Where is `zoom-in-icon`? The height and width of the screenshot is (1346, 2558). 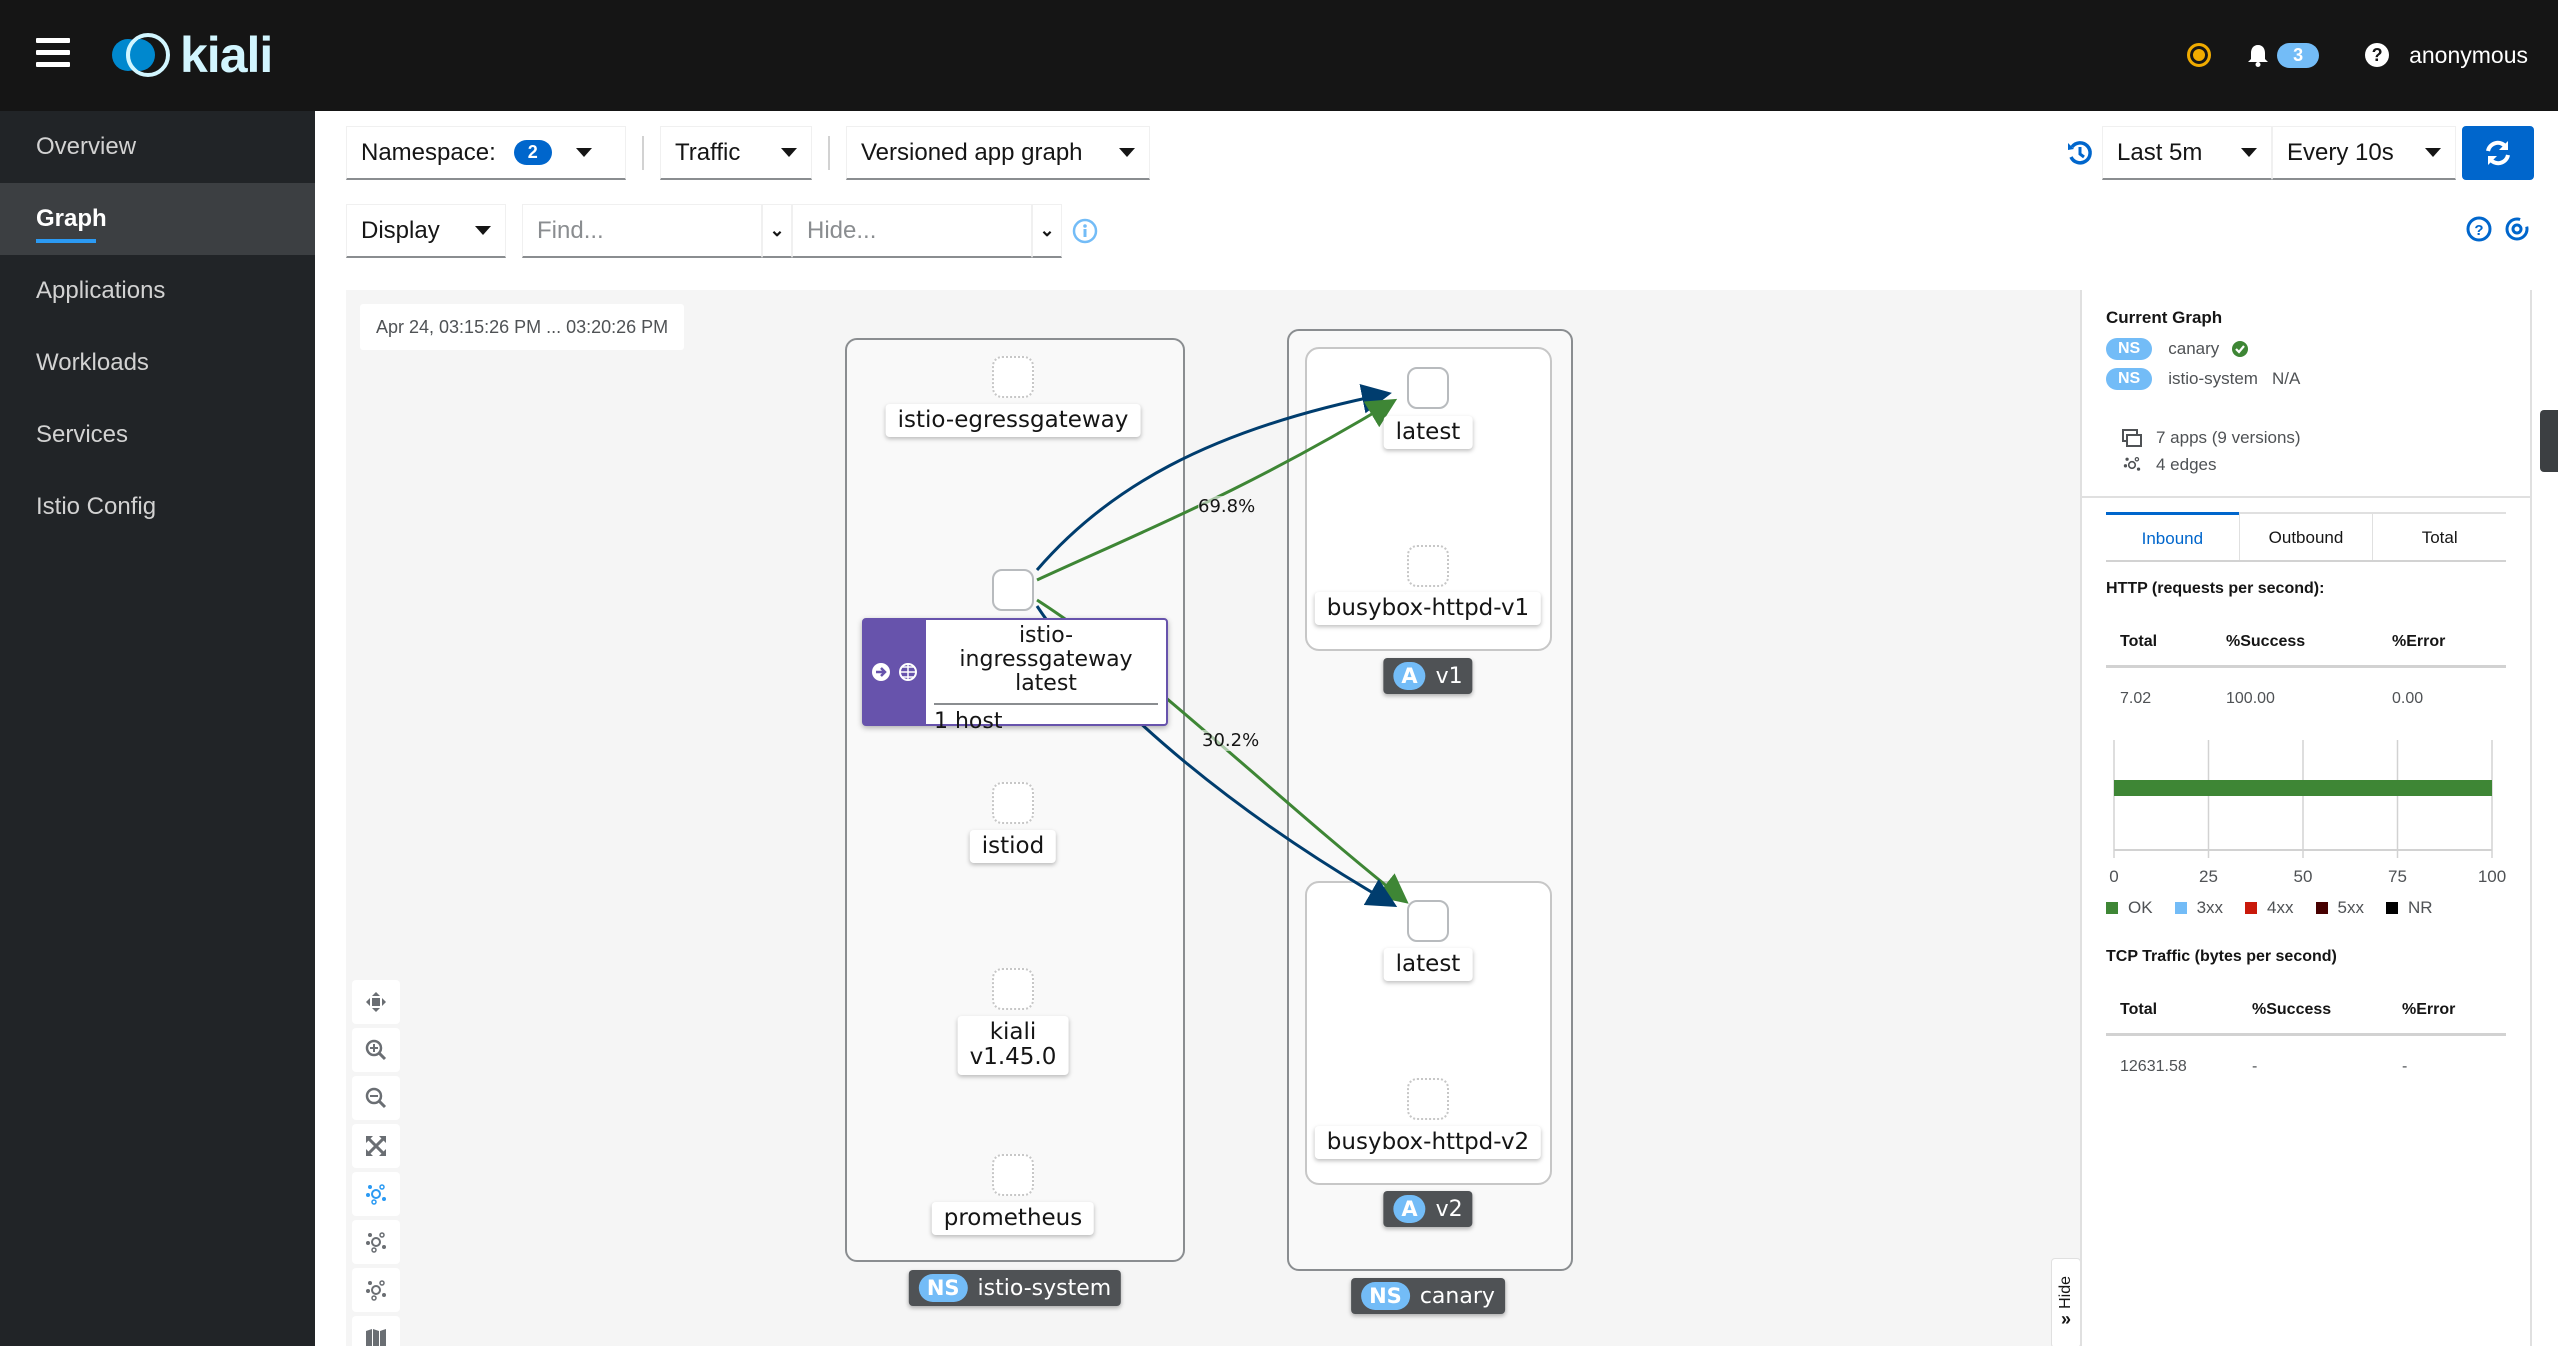
zoom-in-icon is located at coordinates (376, 1050).